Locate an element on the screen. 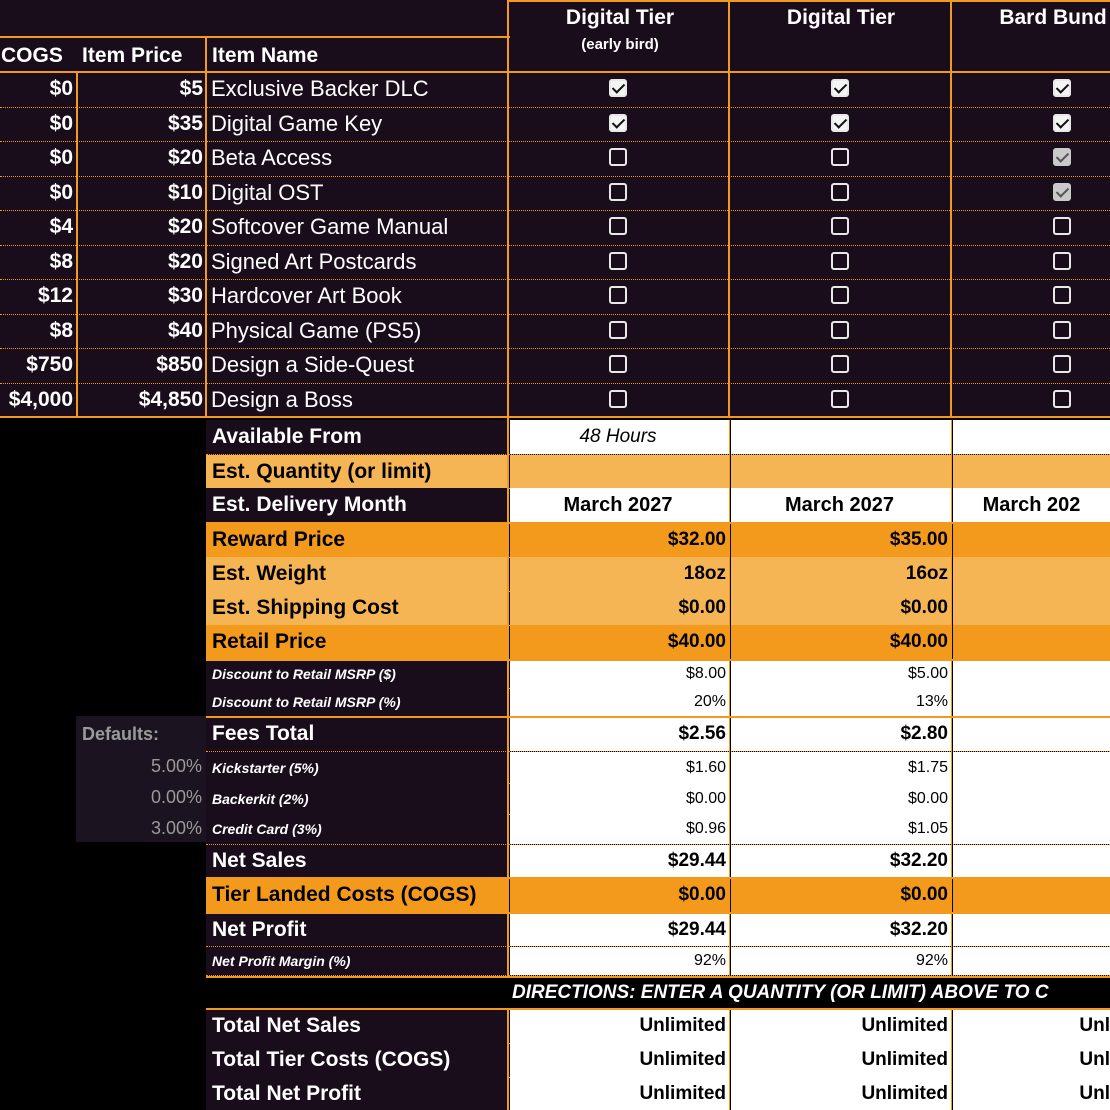 Image resolution: width=1110 pixels, height=1110 pixels. tier-value-cell: $40.00 is located at coordinates (619, 642).